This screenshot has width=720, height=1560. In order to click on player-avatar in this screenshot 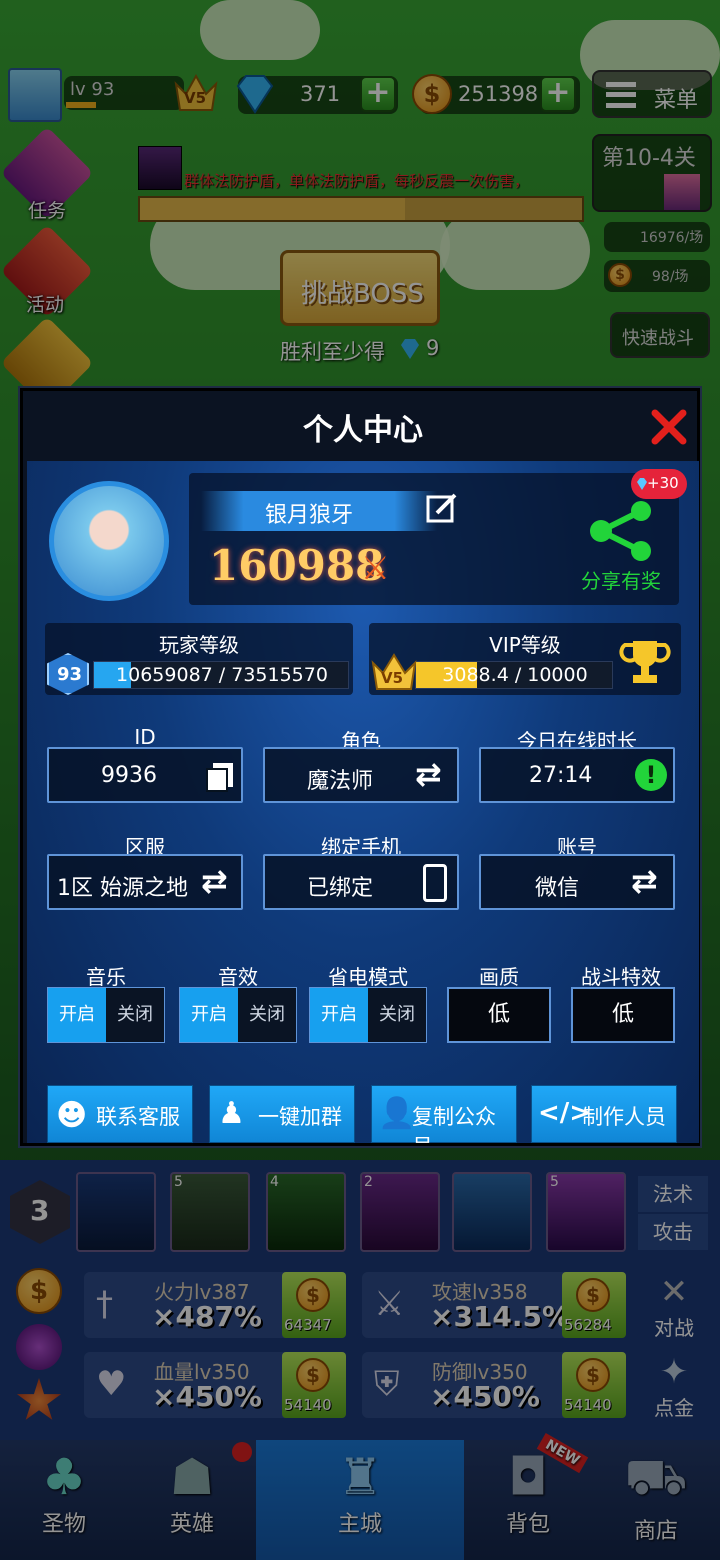, I will do `click(109, 541)`.